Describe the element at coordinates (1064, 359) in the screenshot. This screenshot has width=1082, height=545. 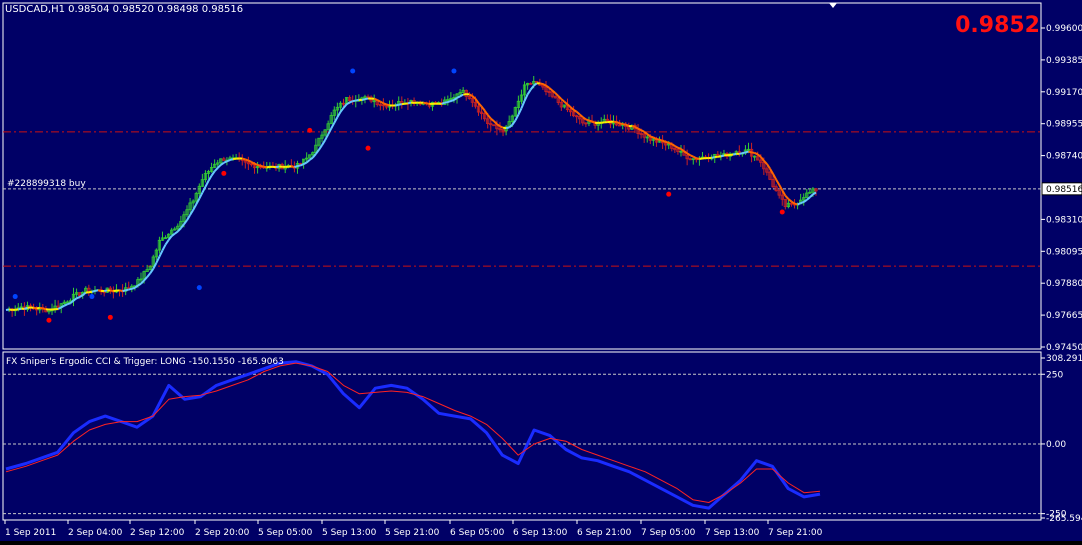
I see `cci-tick-label: 308.291` at that location.